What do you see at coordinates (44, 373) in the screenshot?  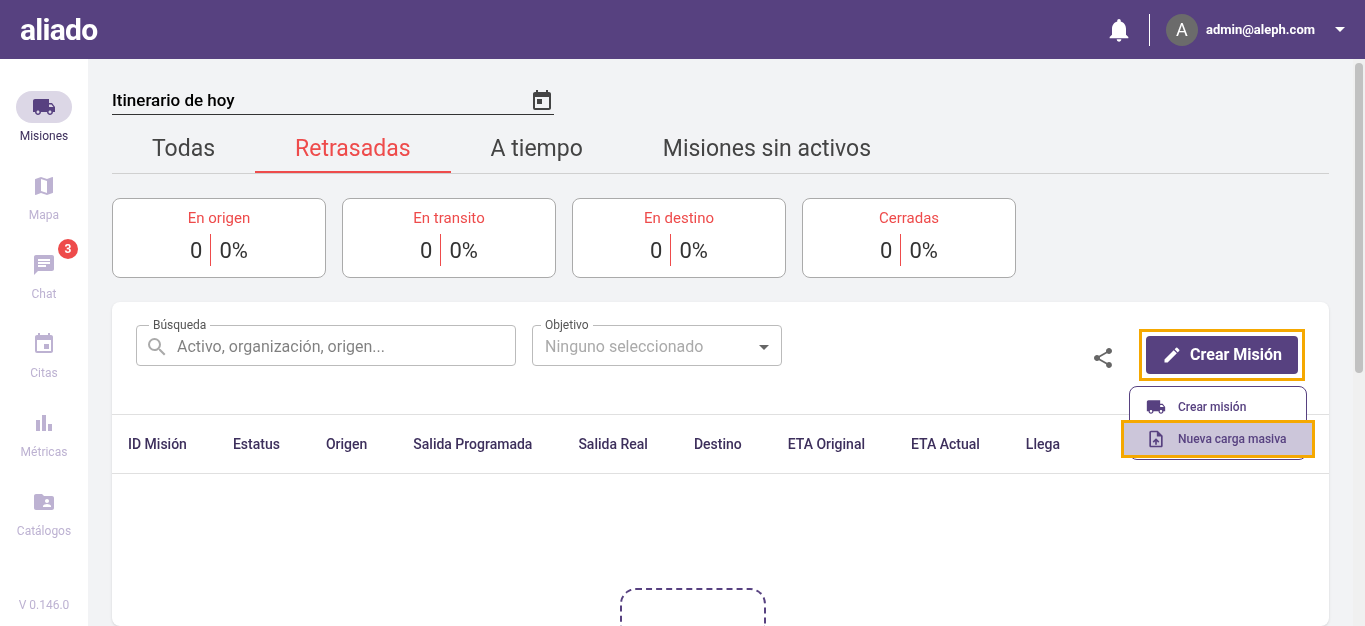 I see `sidebar-label: Citas` at bounding box center [44, 373].